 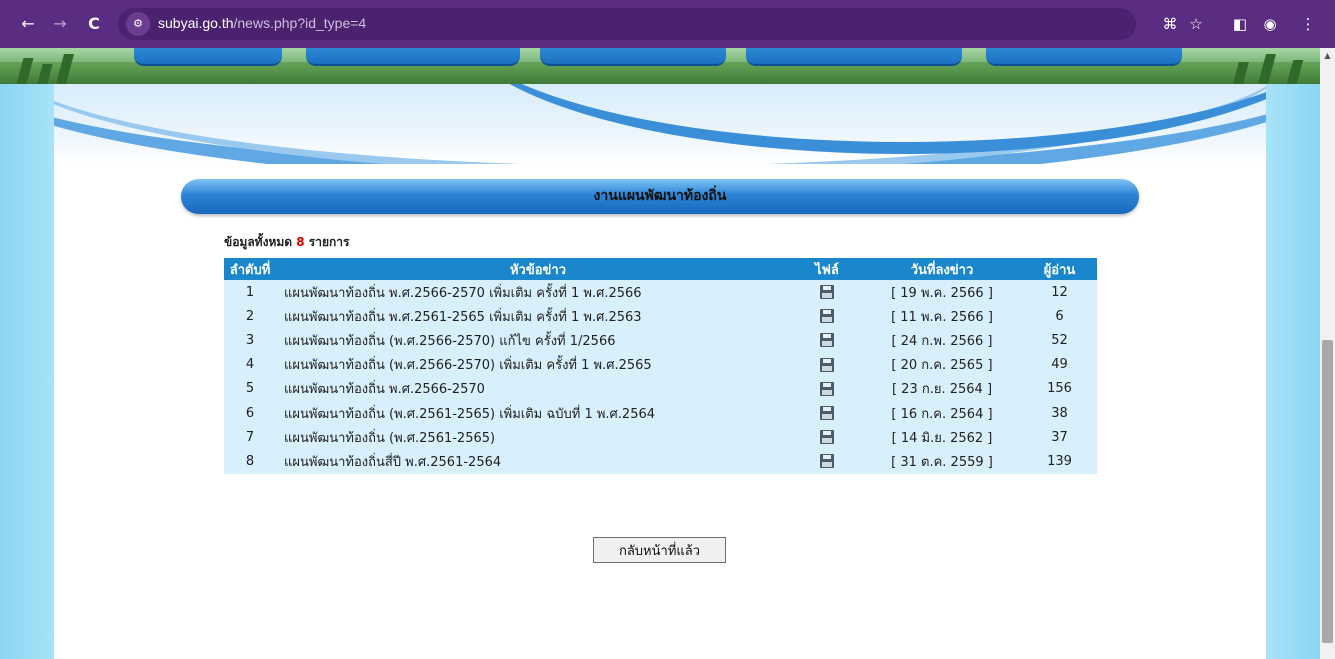 I want to click on row-no: 7, so click(x=250, y=437).